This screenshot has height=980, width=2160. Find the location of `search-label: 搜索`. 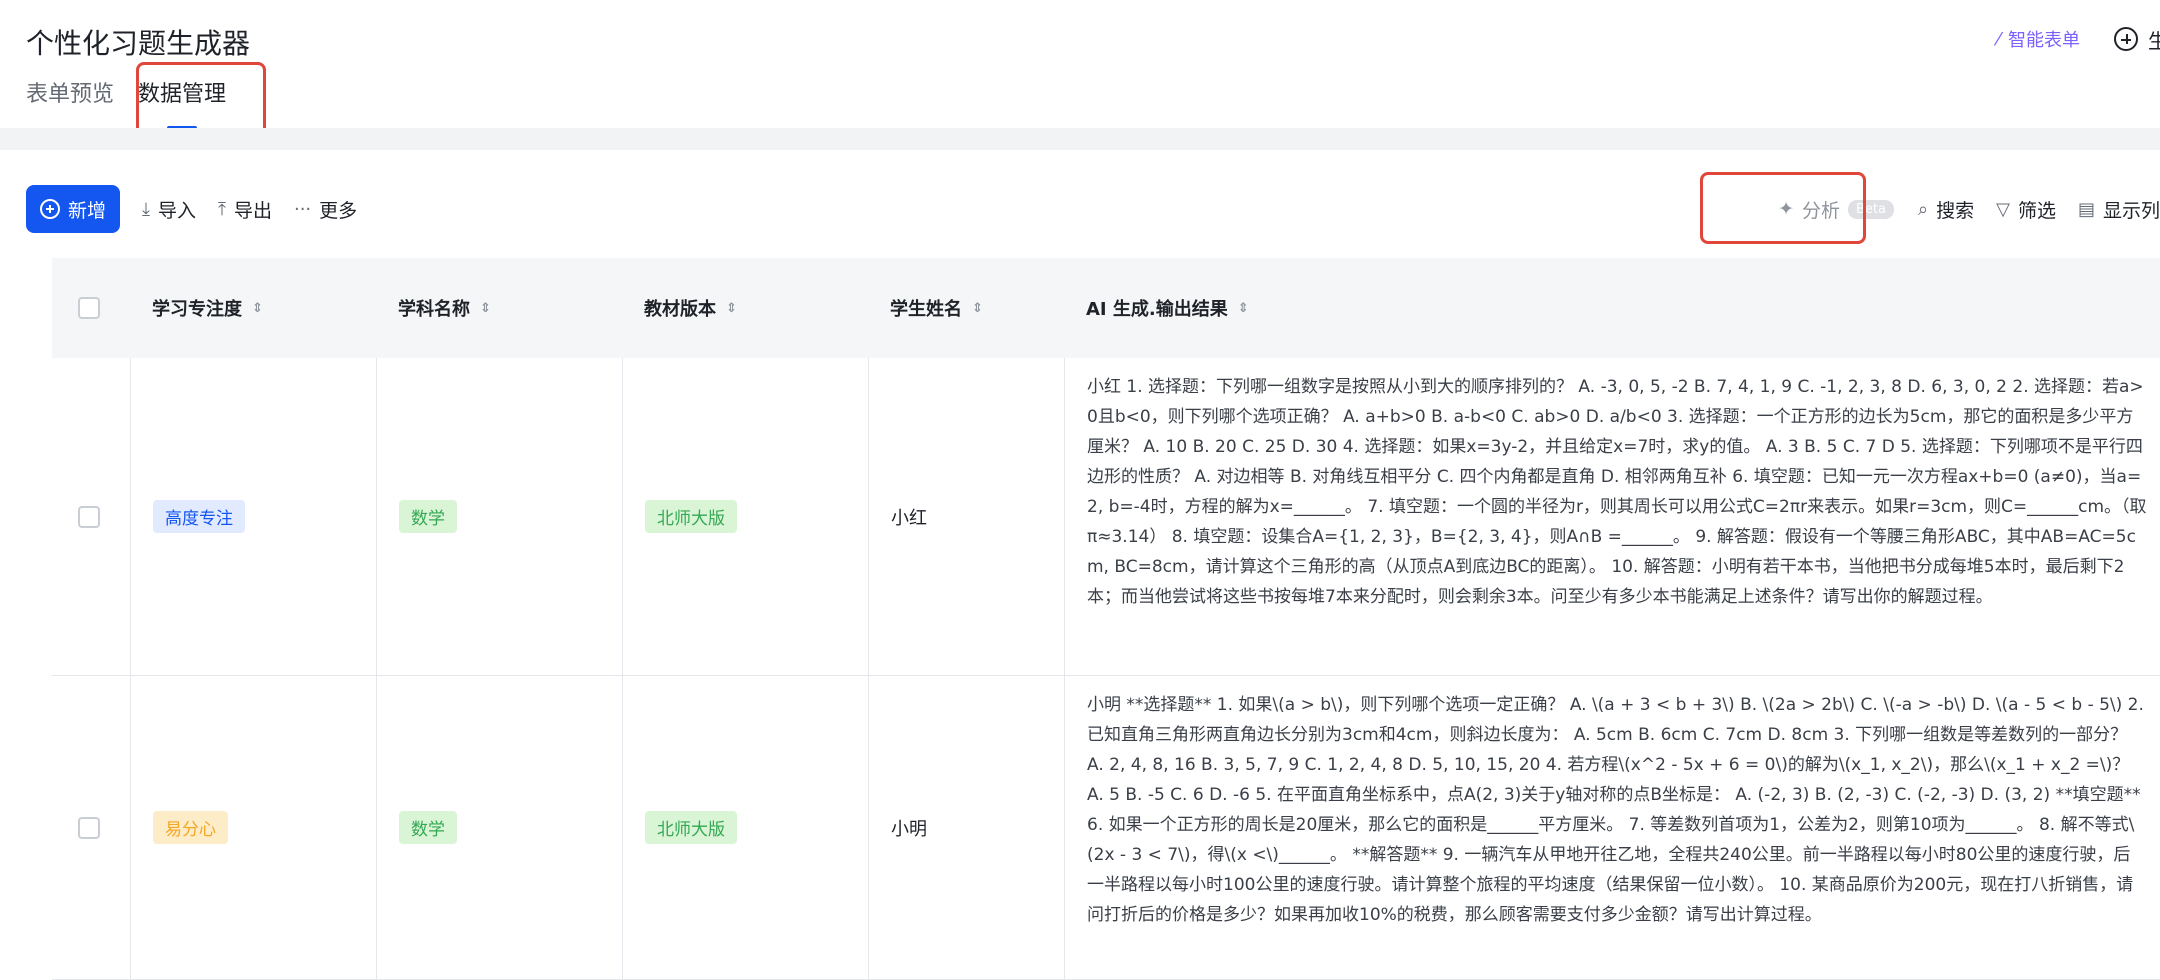

search-label: 搜索 is located at coordinates (1955, 210).